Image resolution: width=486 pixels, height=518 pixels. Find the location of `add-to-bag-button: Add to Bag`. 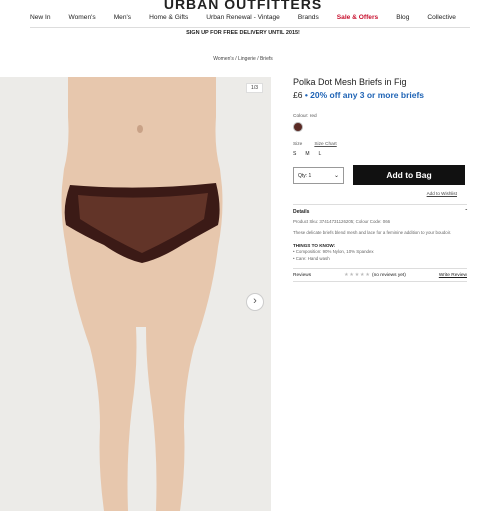

add-to-bag-button: Add to Bag is located at coordinates (409, 175).